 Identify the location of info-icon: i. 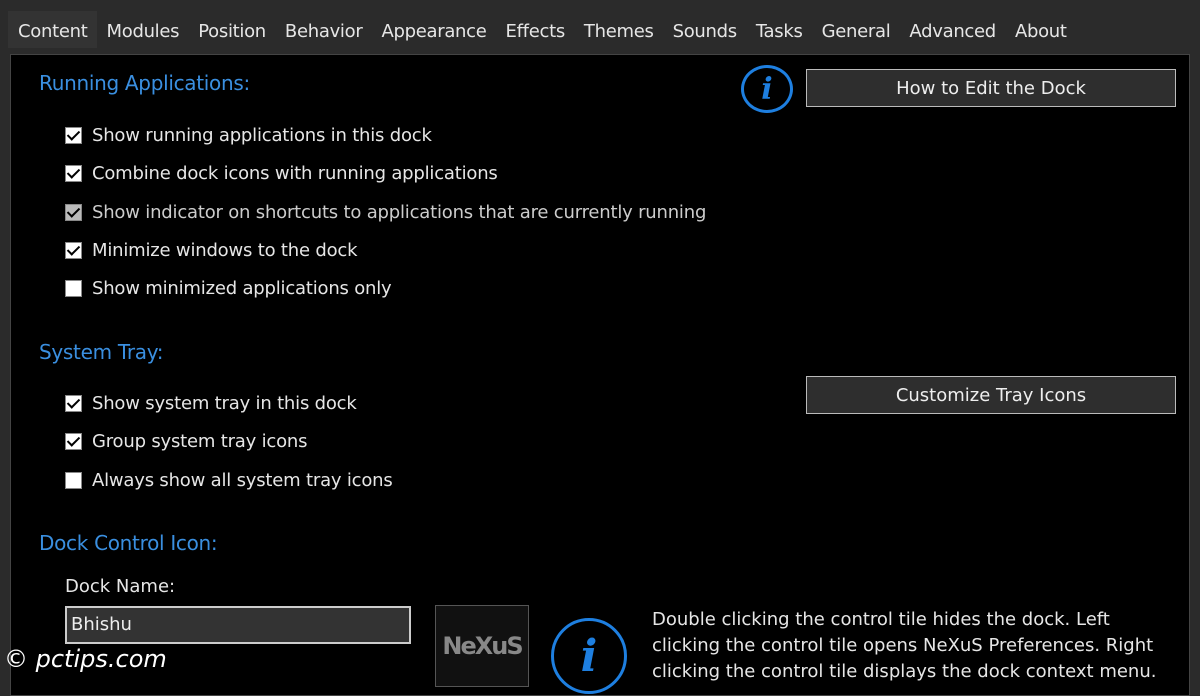
(767, 89).